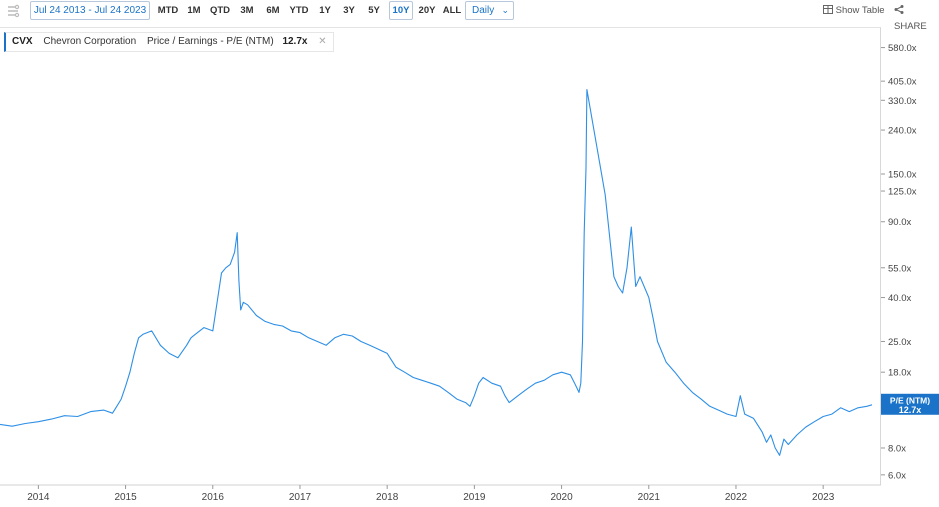 This screenshot has width=939, height=507. I want to click on x-tick-label: 2019, so click(474, 497).